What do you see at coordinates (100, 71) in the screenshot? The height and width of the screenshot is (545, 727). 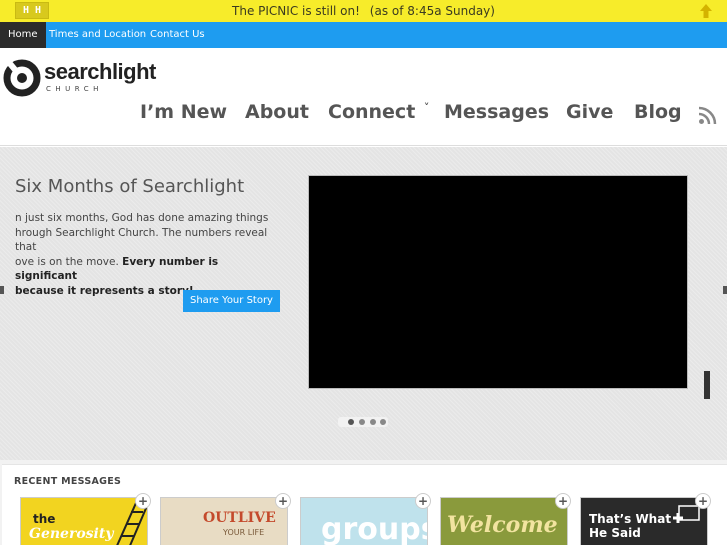 I see `brand-name: searchlight` at bounding box center [100, 71].